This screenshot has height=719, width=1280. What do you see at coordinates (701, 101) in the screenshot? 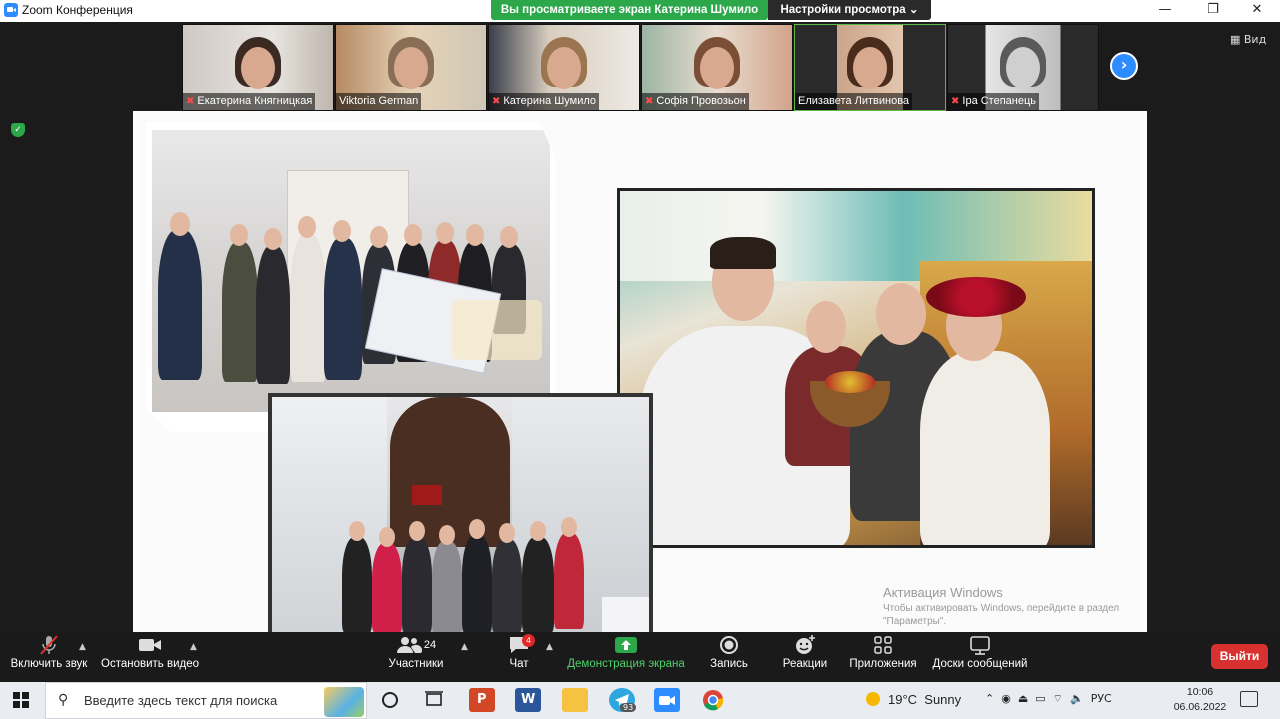
I see `participant-name: Софія Провозьон` at bounding box center [701, 101].